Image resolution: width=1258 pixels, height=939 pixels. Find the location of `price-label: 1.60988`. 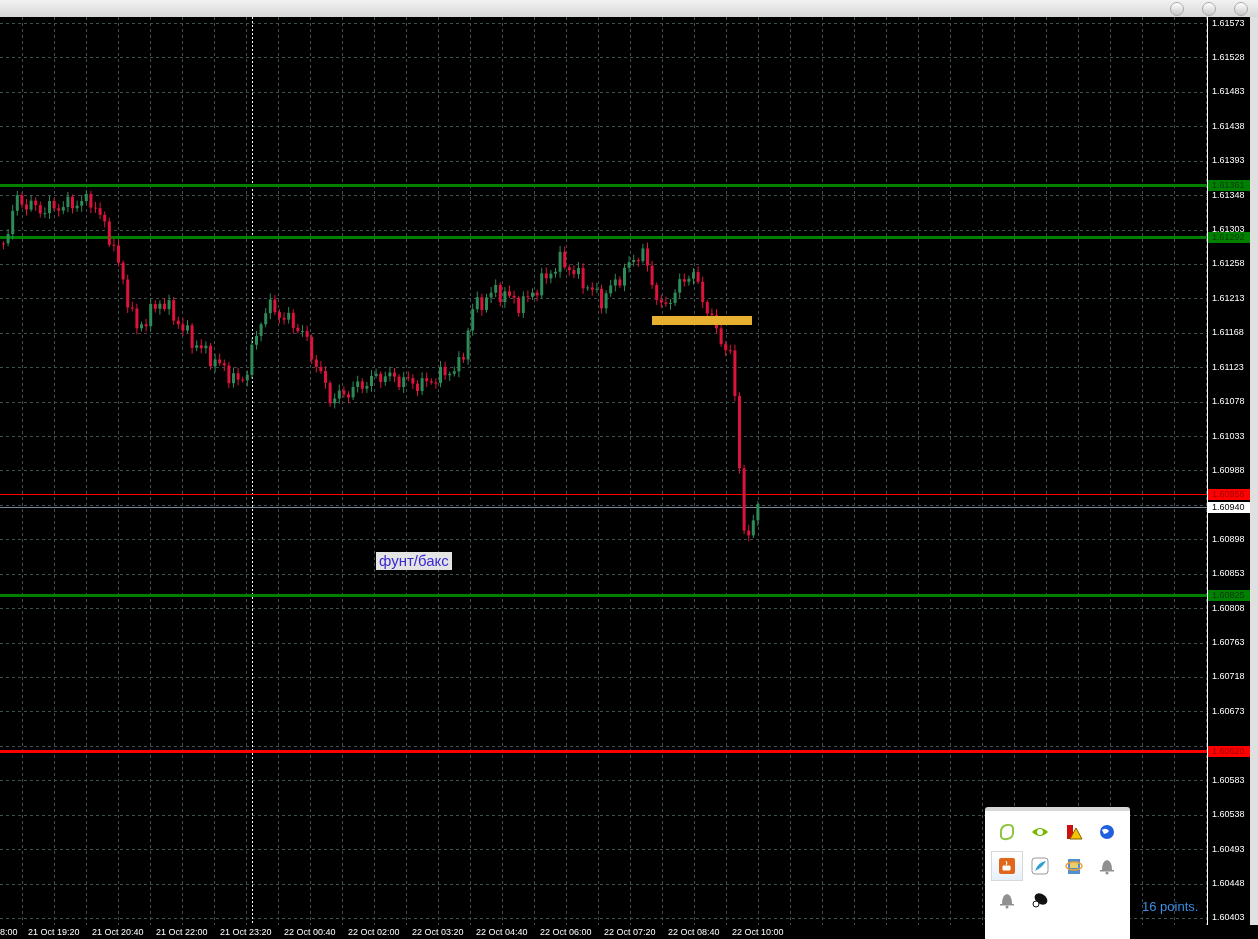

price-label: 1.60988 is located at coordinates (1228, 470).